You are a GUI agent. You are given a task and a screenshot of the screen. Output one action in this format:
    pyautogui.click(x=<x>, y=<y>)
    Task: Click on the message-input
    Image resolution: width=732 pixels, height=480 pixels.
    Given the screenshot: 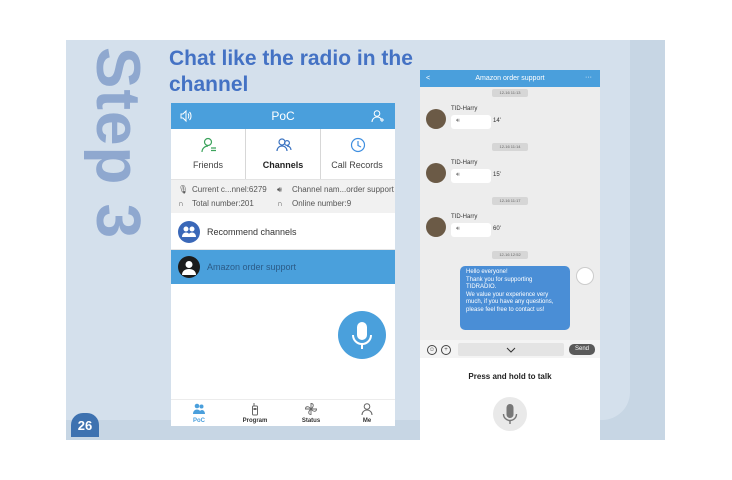 What is the action you would take?
    pyautogui.click(x=511, y=349)
    